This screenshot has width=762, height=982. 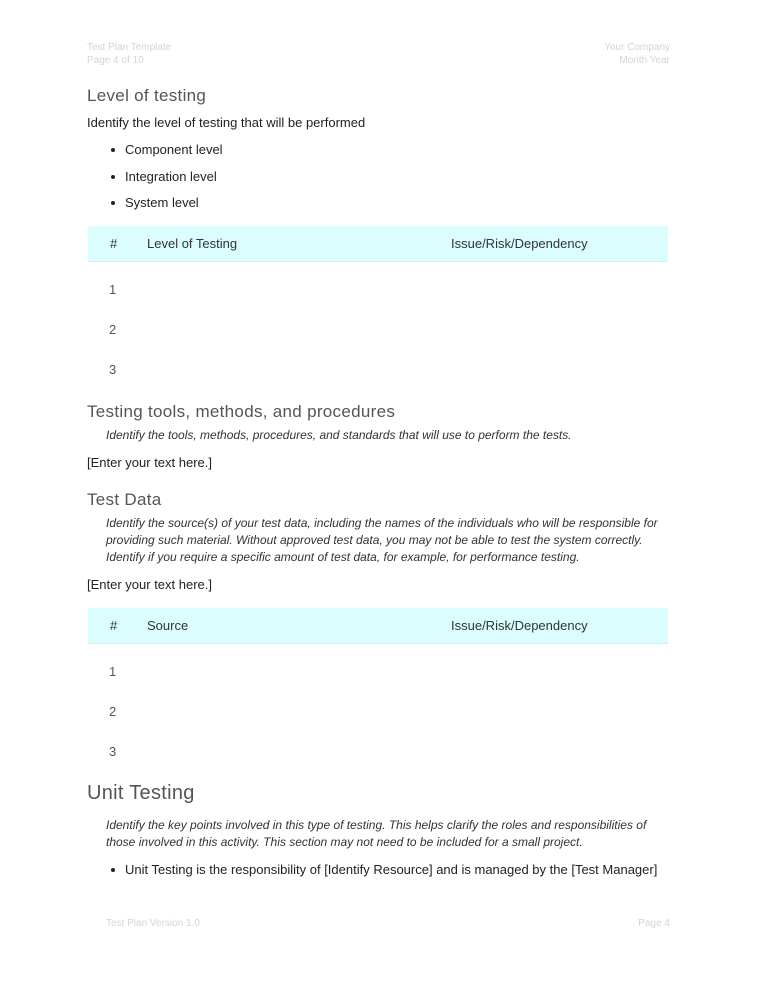 I want to click on unit-testing-heading: Unit Testing, so click(x=141, y=793).